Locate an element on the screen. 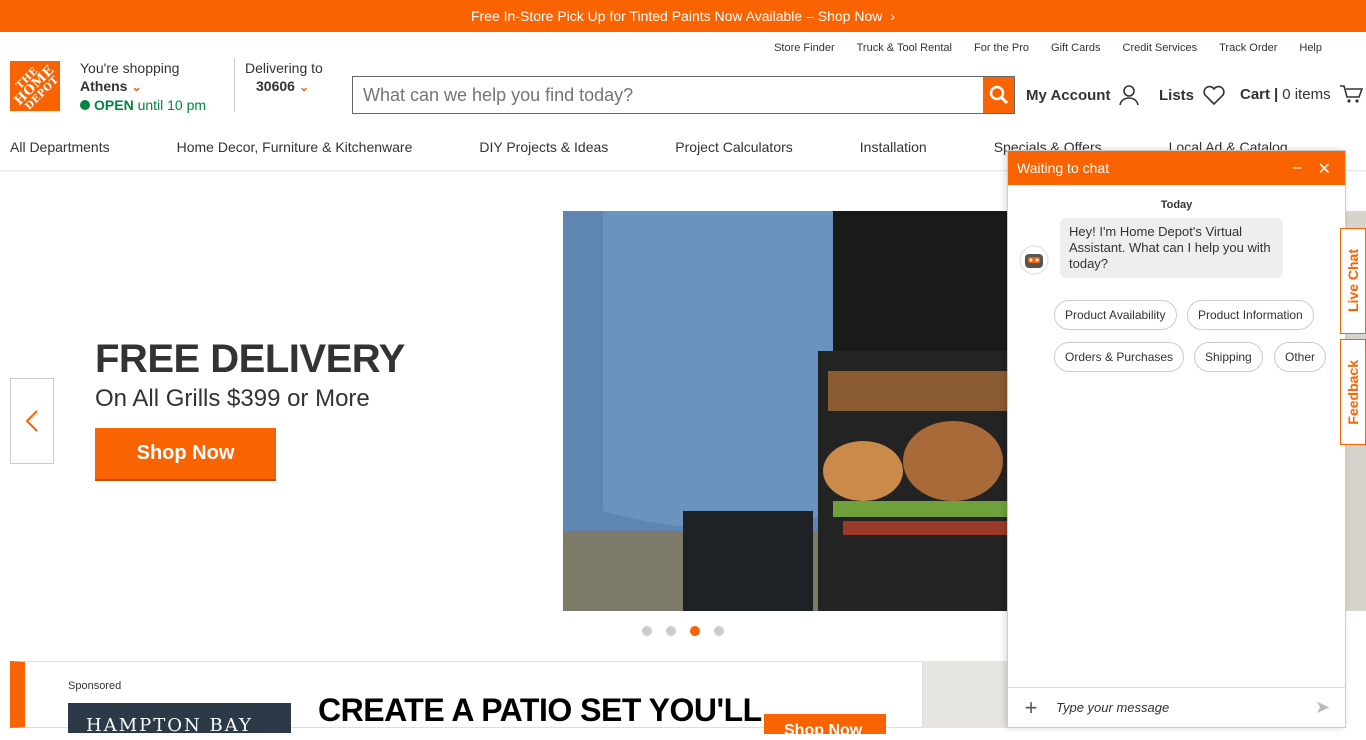 Image resolution: width=1366 pixels, height=740 pixels. search-button is located at coordinates (998, 95).